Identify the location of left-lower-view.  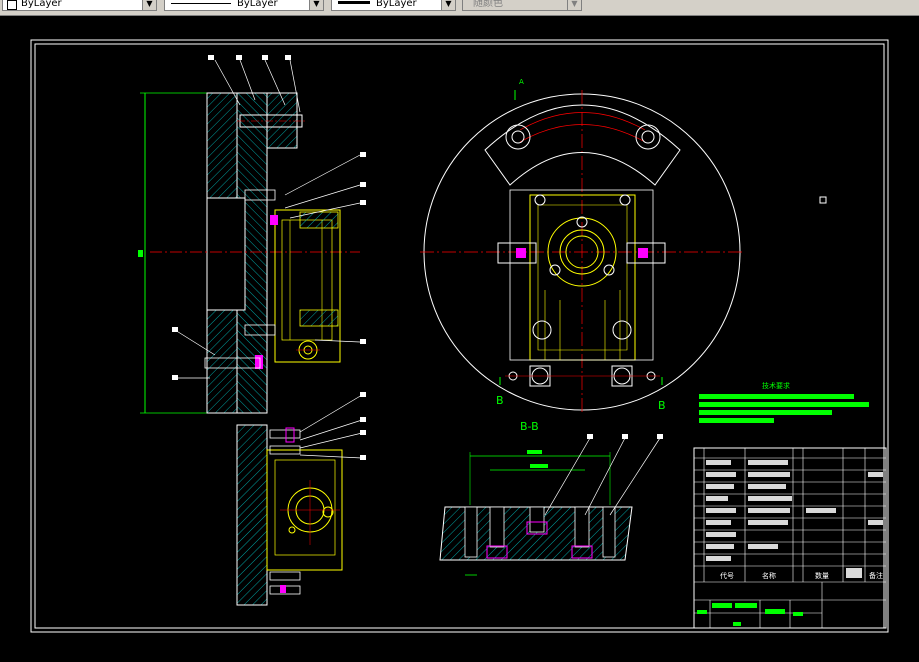
(301, 499).